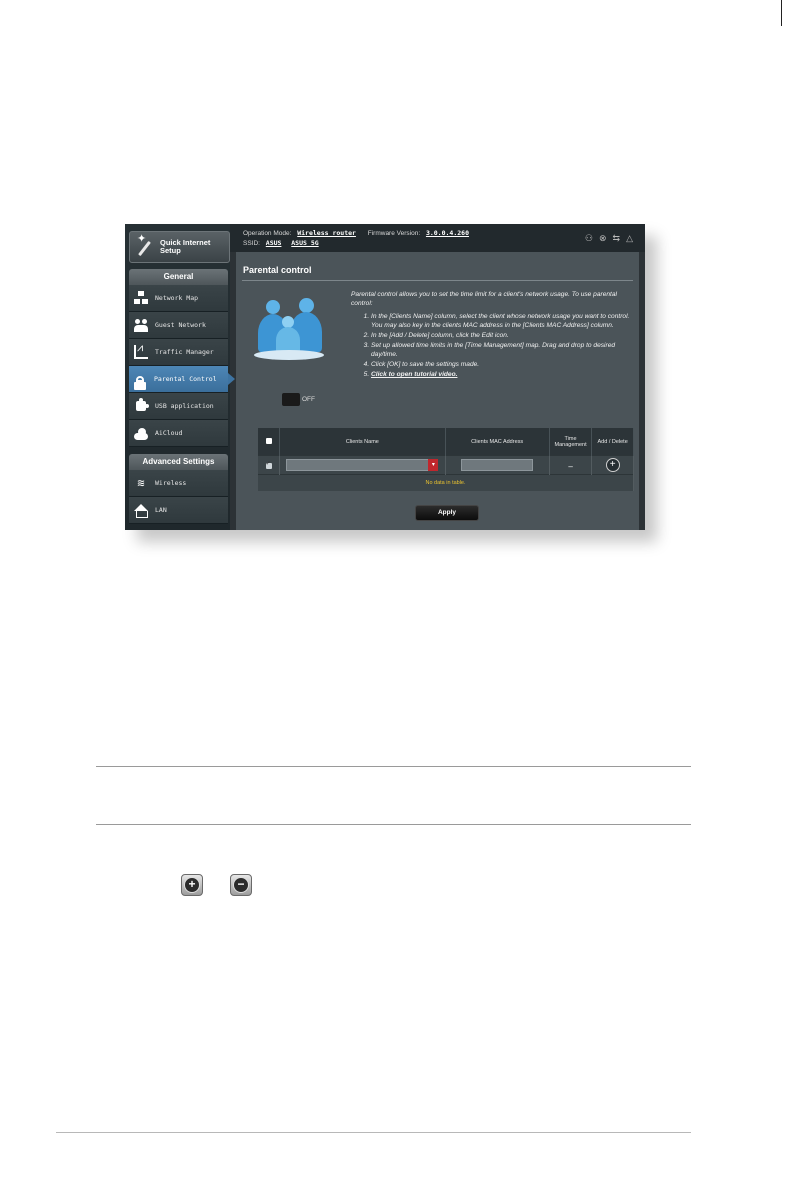 The width and height of the screenshot is (794, 1196). I want to click on network-map-icon, so click(141, 298).